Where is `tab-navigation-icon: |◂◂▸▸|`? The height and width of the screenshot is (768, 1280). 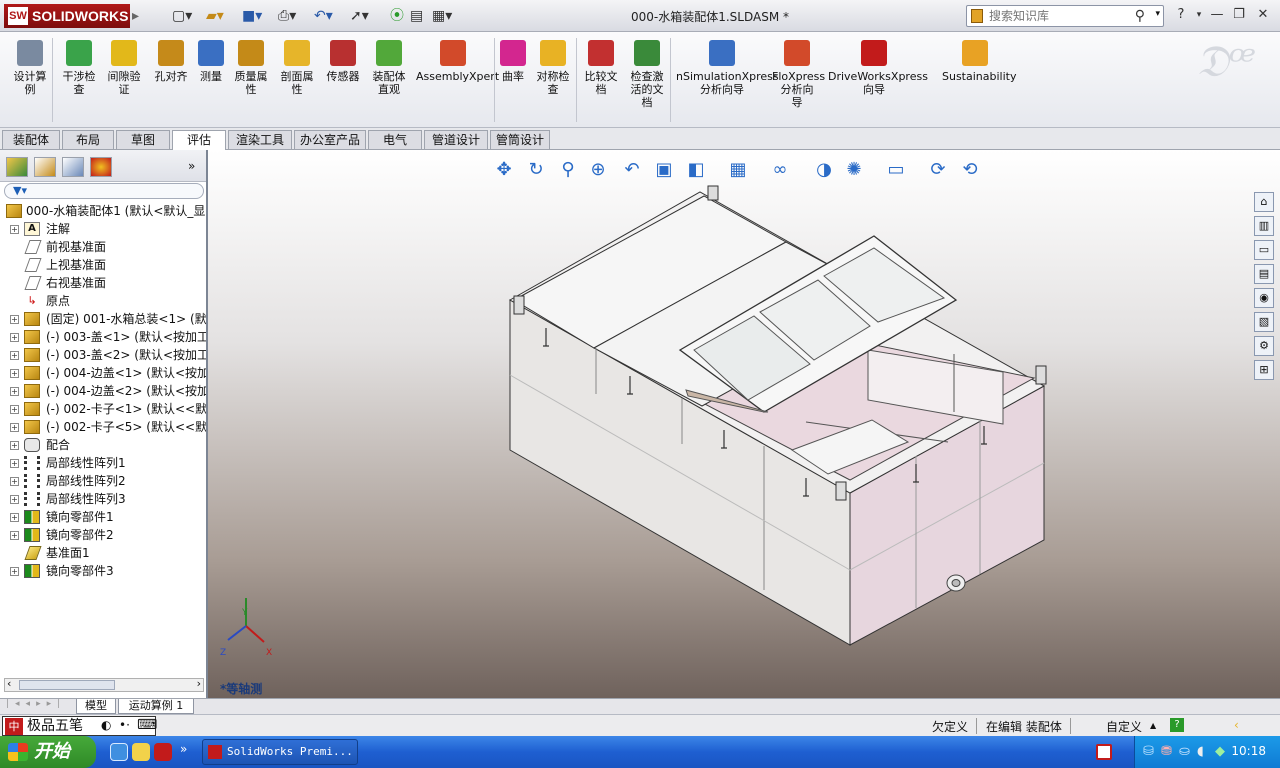 tab-navigation-icon: |◂◂▸▸| is located at coordinates (36, 704).